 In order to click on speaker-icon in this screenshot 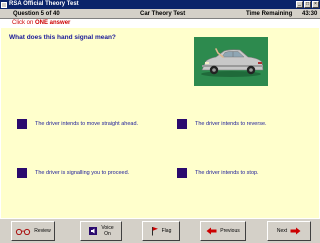, I will do `click(93, 231)`.